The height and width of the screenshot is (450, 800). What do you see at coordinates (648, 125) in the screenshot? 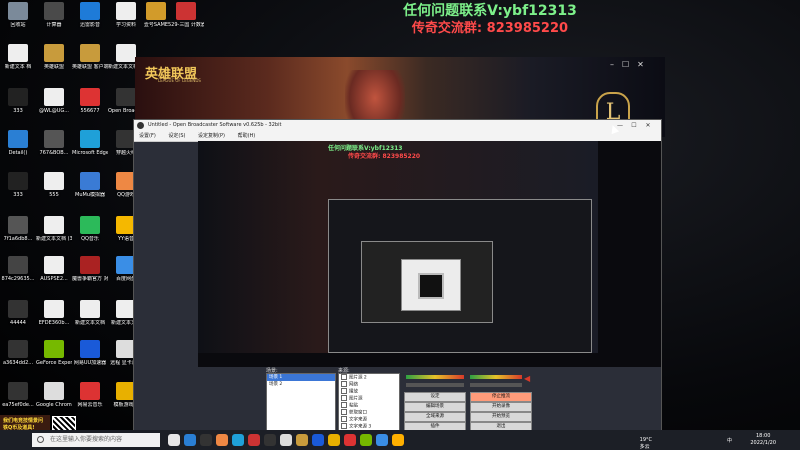
I see `close-button: ✕` at bounding box center [648, 125].